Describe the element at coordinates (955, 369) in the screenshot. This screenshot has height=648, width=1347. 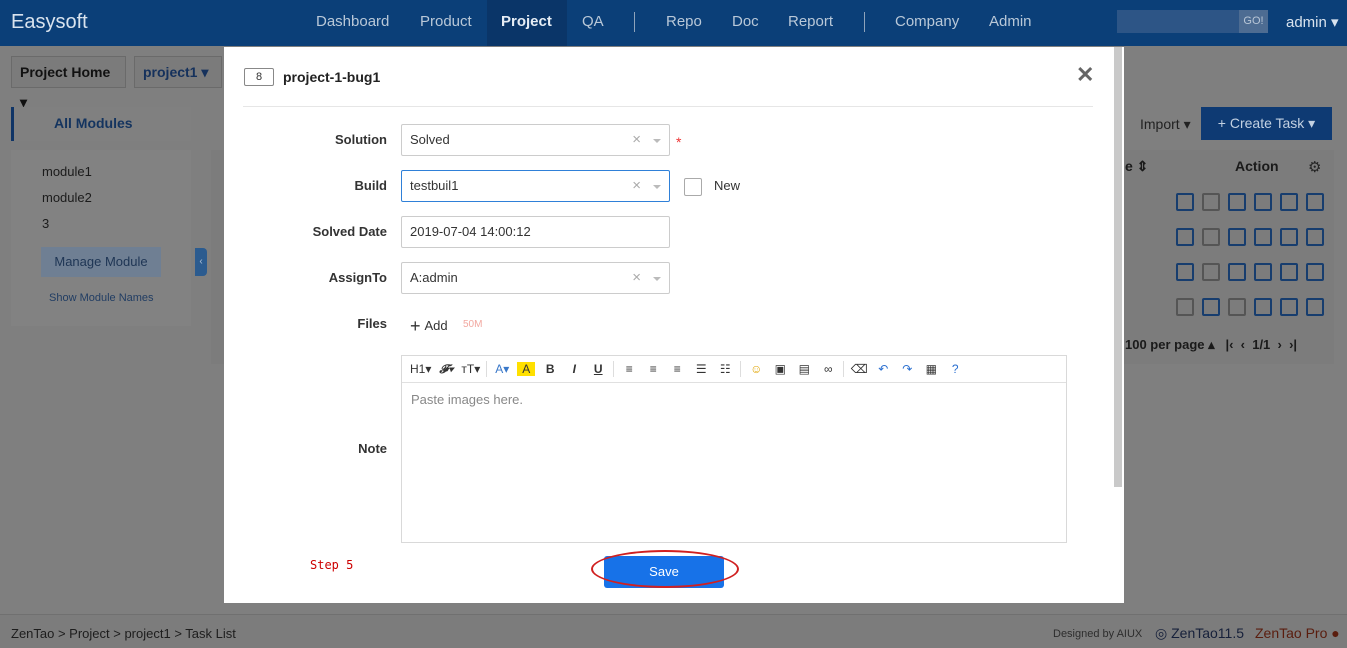
I see `help-icon: ?` at that location.